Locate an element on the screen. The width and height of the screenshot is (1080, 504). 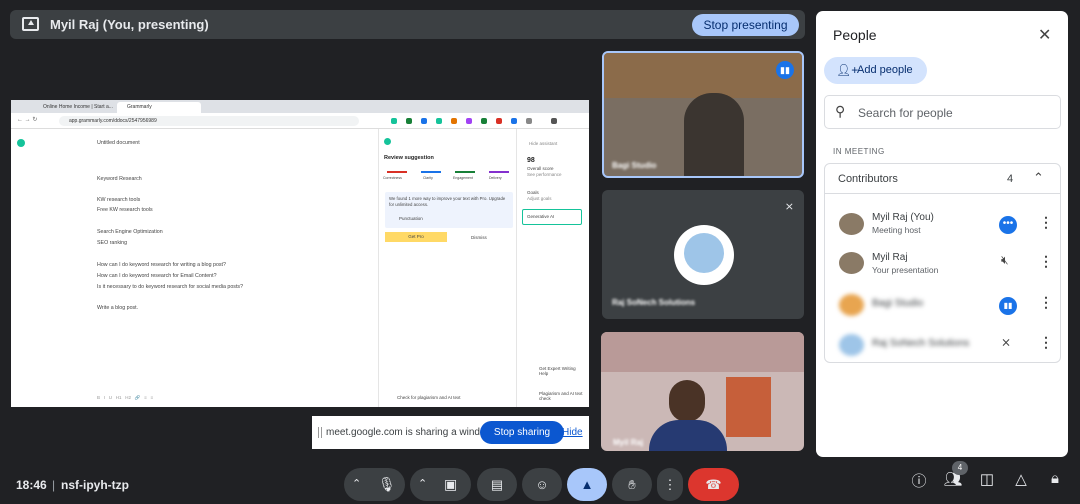
person-head is located at coordinates (687, 401).